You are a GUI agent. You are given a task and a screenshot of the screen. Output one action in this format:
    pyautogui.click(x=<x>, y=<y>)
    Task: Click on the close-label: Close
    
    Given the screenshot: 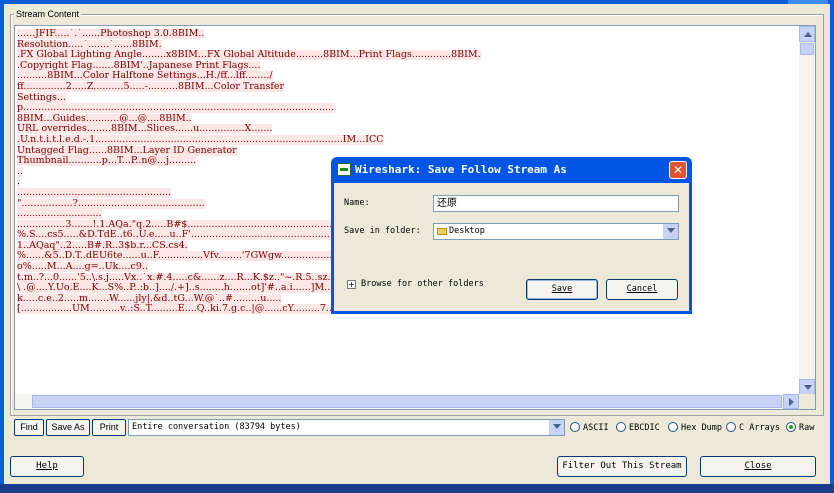 What is the action you would take?
    pyautogui.click(x=758, y=466)
    